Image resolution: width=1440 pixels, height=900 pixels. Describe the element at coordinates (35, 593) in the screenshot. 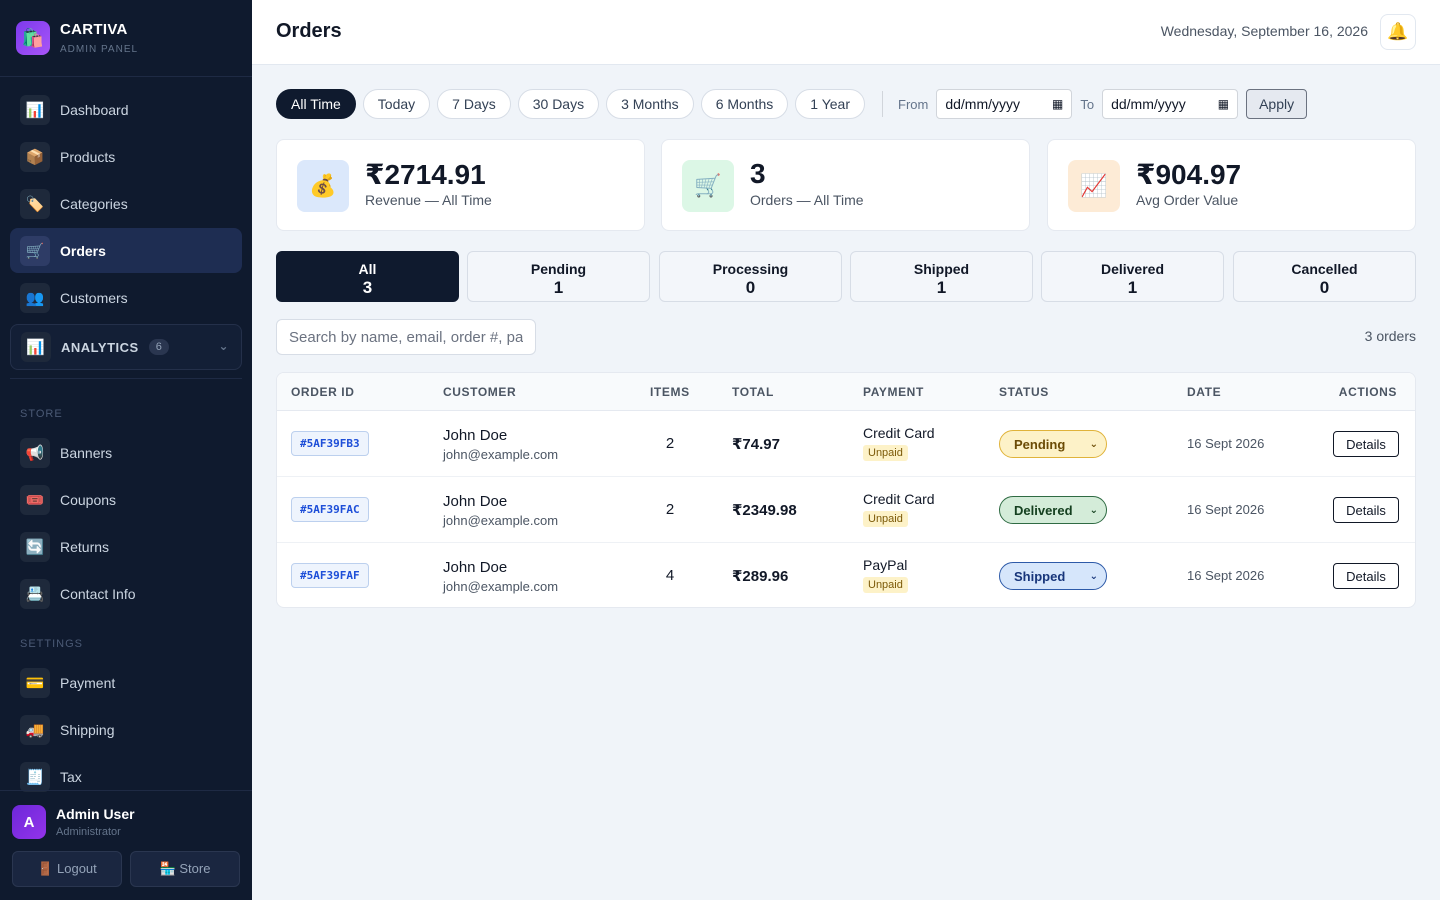

I see `contact-card-icon: 📇` at that location.